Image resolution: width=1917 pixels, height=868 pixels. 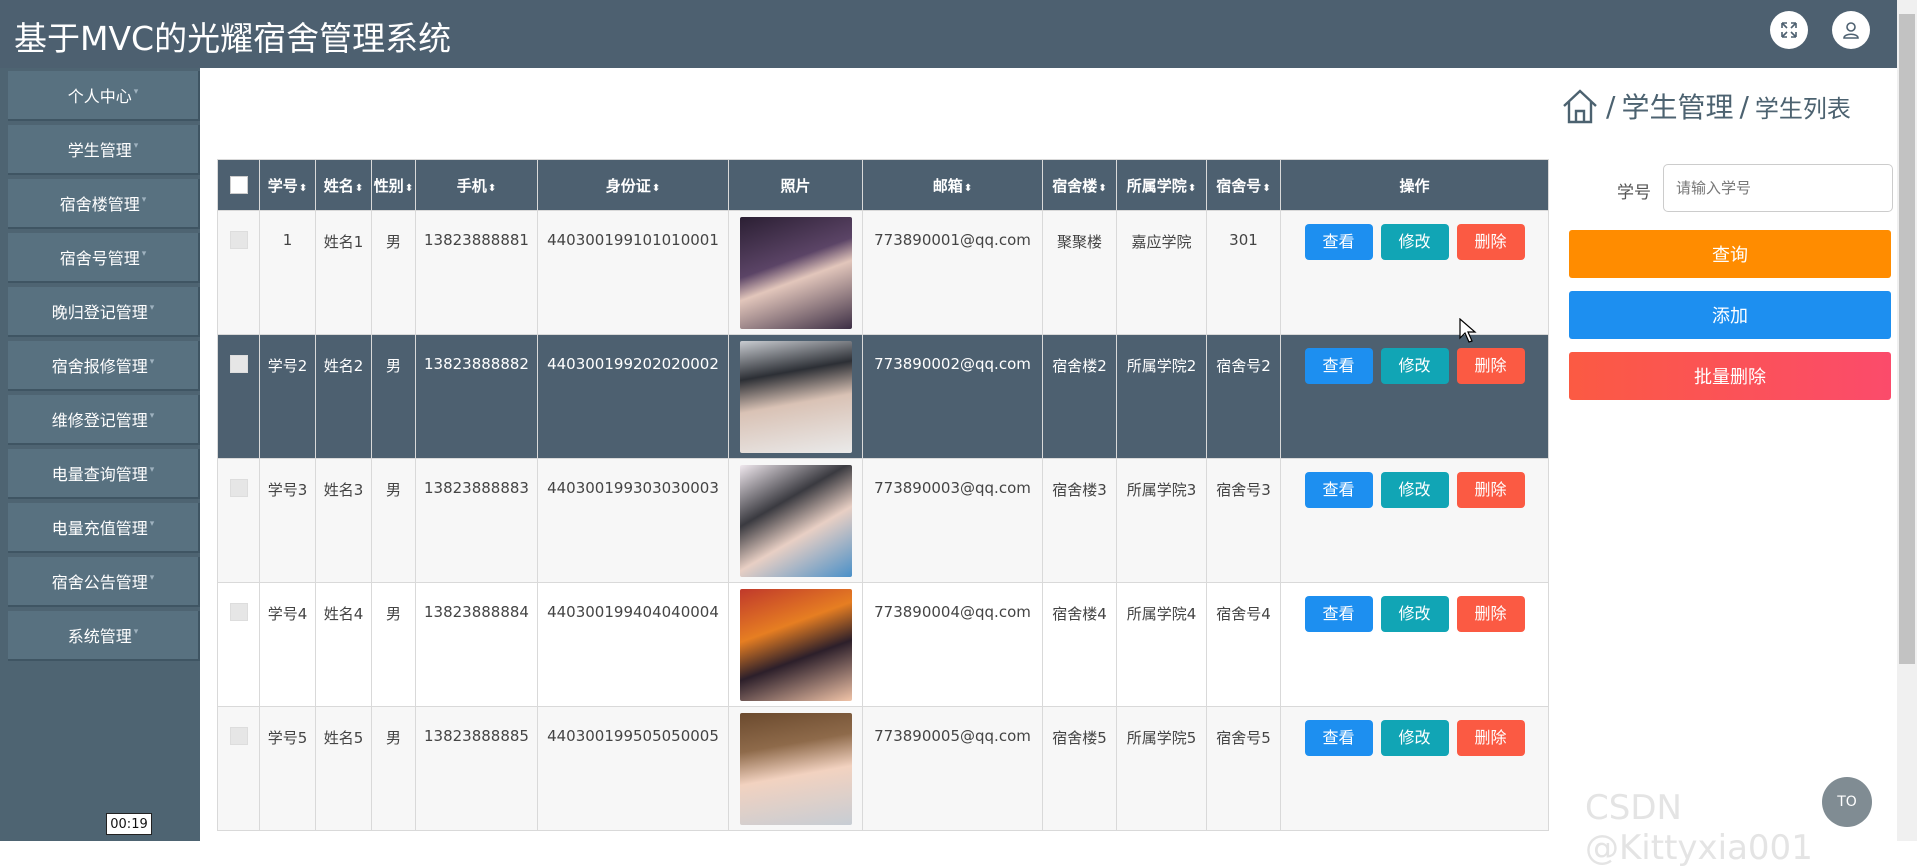 I want to click on cell-name: 姓名3, so click(x=343, y=520).